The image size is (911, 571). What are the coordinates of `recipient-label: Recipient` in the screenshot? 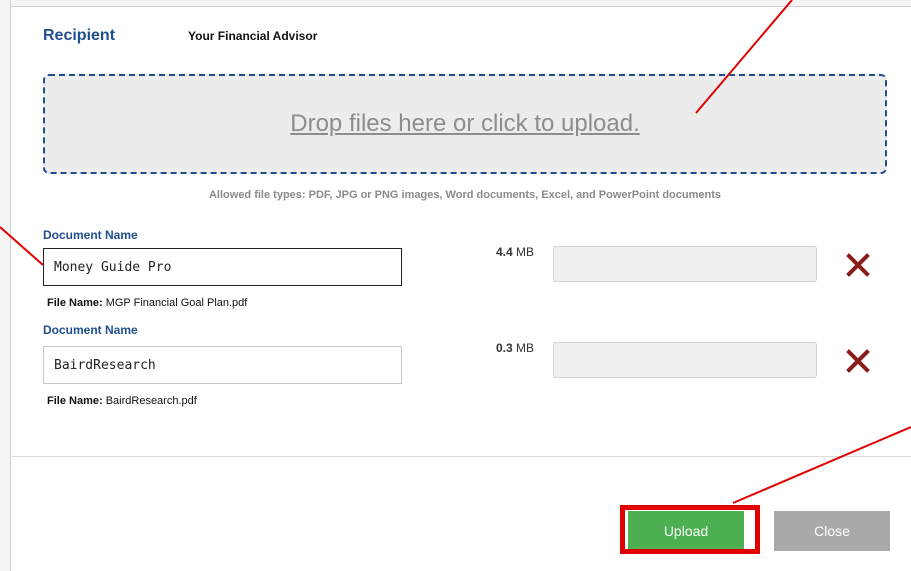 It's located at (79, 35).